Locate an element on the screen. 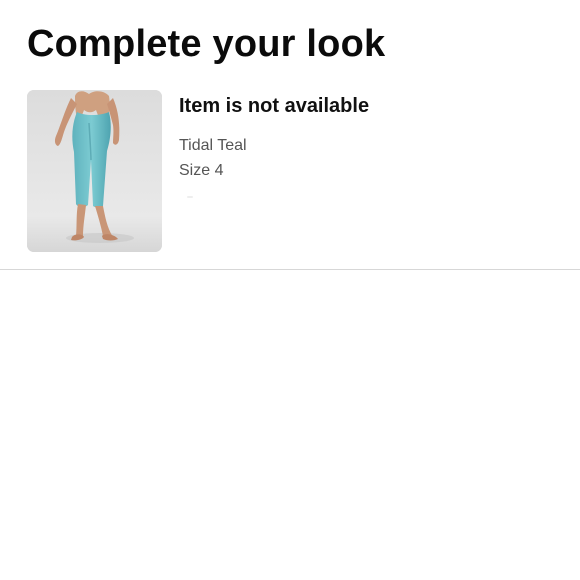 The width and height of the screenshot is (580, 580). availability-message: Item is not available is located at coordinates (274, 106).